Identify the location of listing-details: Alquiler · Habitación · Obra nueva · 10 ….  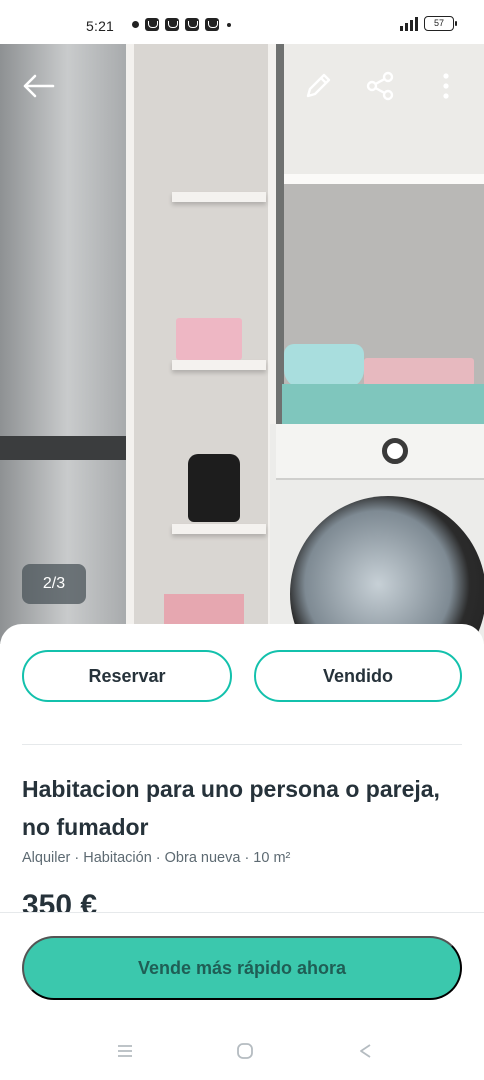
(156, 858).